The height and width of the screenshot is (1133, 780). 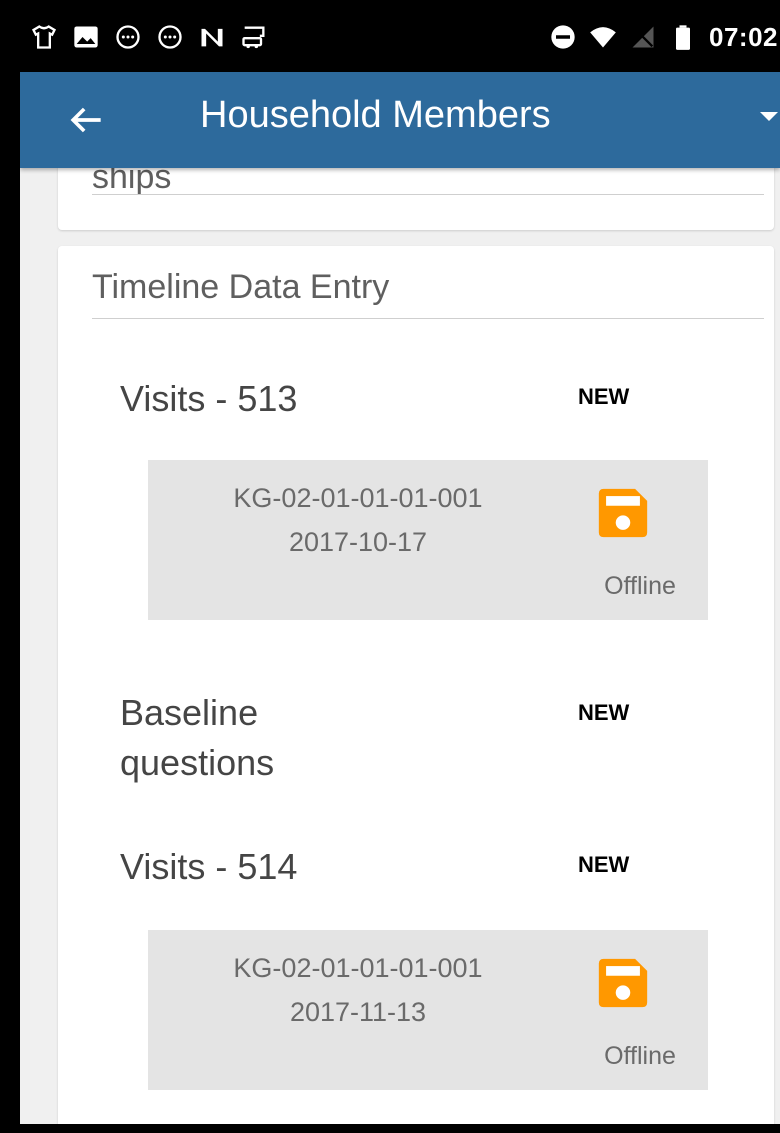 I want to click on record-item: KG-02-01-01-01-001 2017-11-13 Offline, so click(x=428, y=1010).